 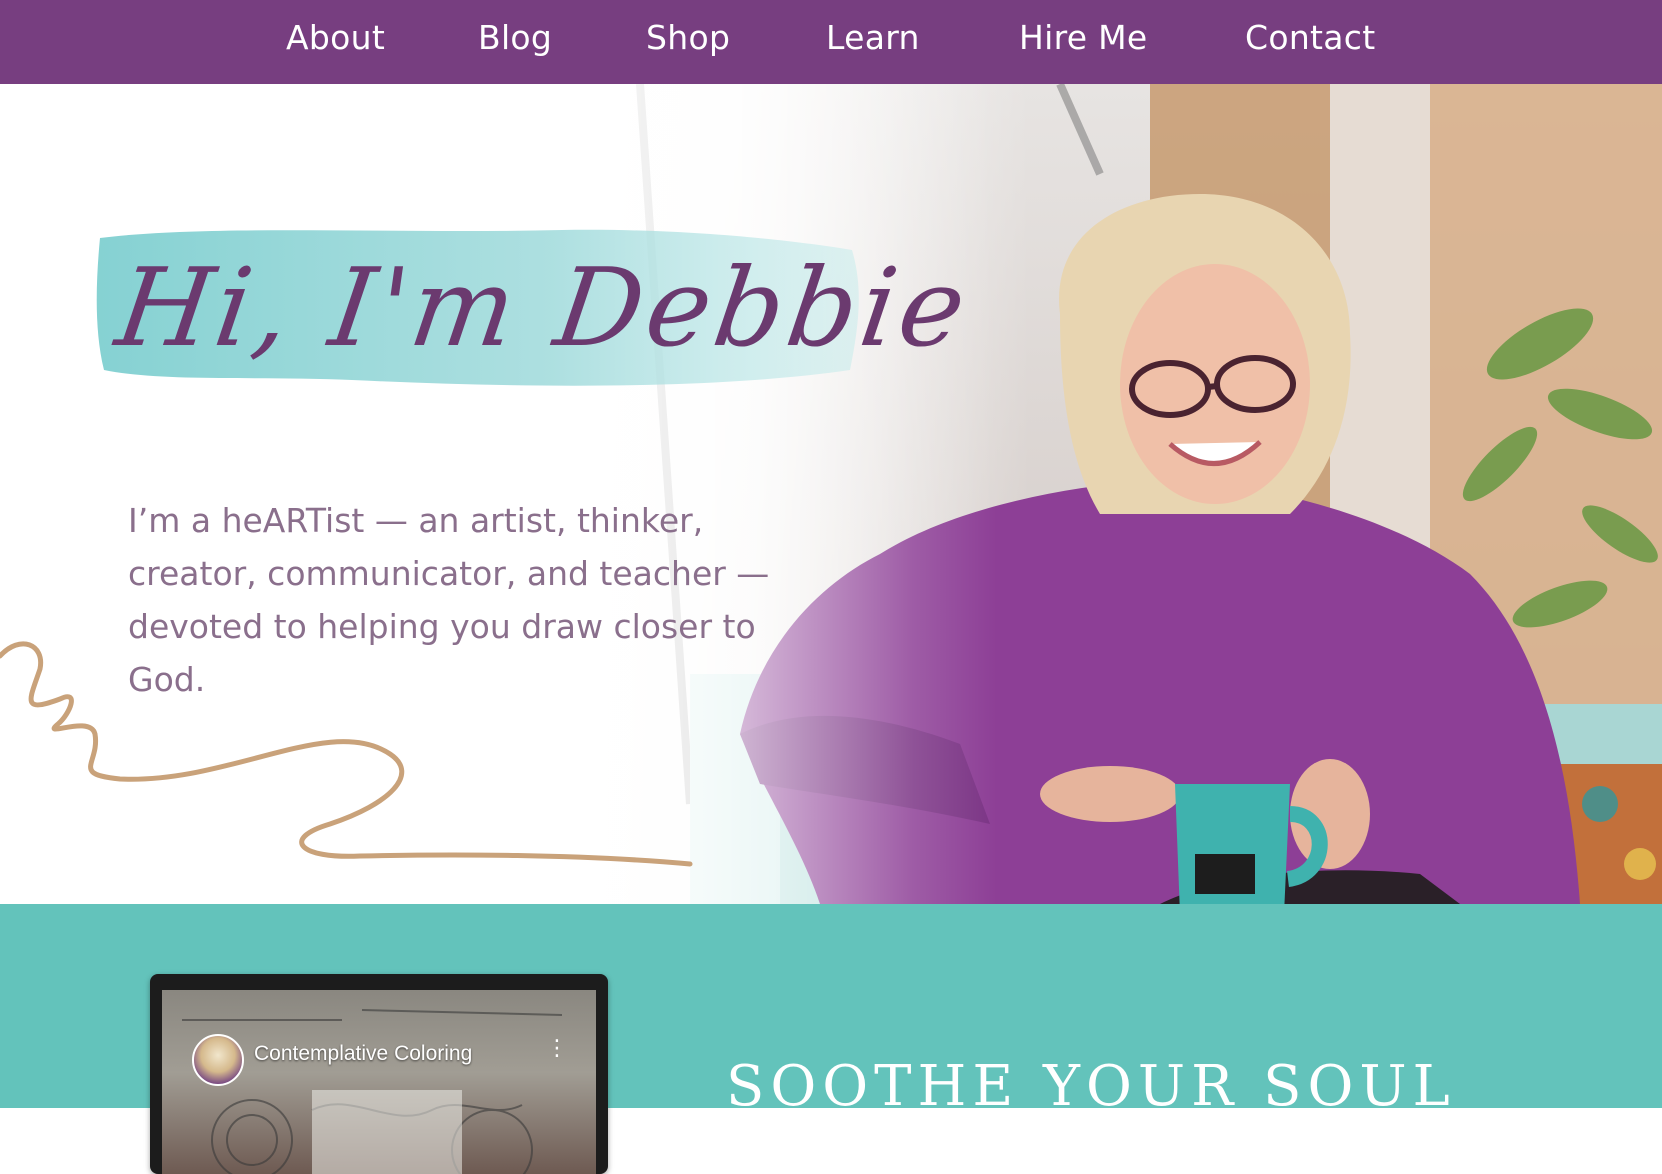 I want to click on hero-script-title: Hi, I'm Debbie, so click(x=543, y=308).